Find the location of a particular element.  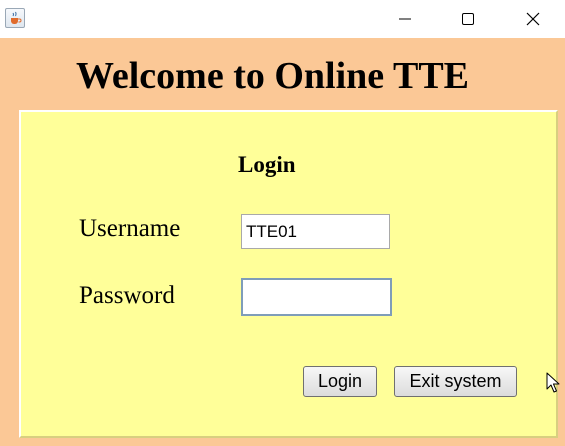

mouse-cursor-icon is located at coordinates (553, 382).